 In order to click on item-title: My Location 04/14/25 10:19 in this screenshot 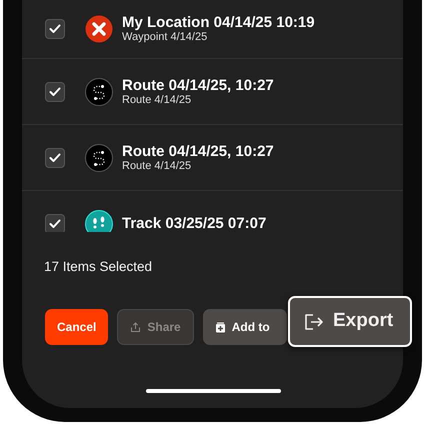, I will do `click(218, 22)`.